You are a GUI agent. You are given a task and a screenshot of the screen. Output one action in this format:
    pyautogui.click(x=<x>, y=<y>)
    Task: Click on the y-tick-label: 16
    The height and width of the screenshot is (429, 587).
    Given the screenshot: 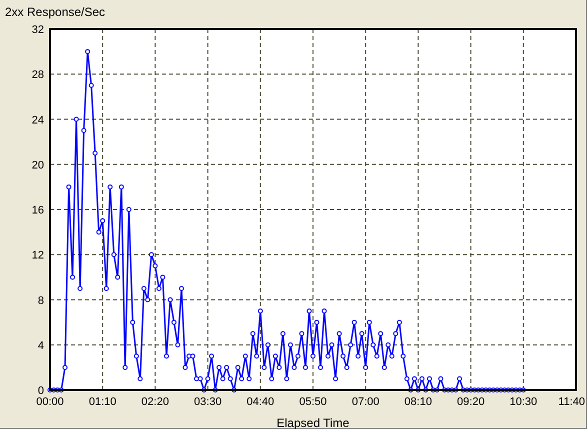 What is the action you would take?
    pyautogui.click(x=38, y=210)
    